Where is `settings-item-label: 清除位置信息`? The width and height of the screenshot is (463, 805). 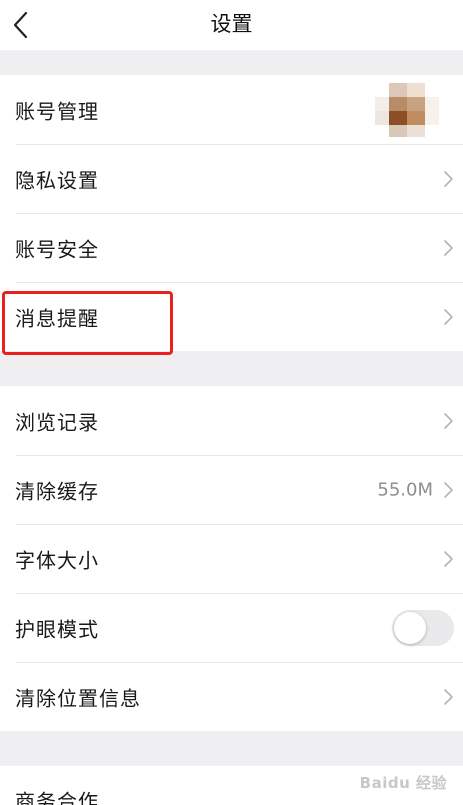
settings-item-label: 清除位置信息 is located at coordinates (78, 698).